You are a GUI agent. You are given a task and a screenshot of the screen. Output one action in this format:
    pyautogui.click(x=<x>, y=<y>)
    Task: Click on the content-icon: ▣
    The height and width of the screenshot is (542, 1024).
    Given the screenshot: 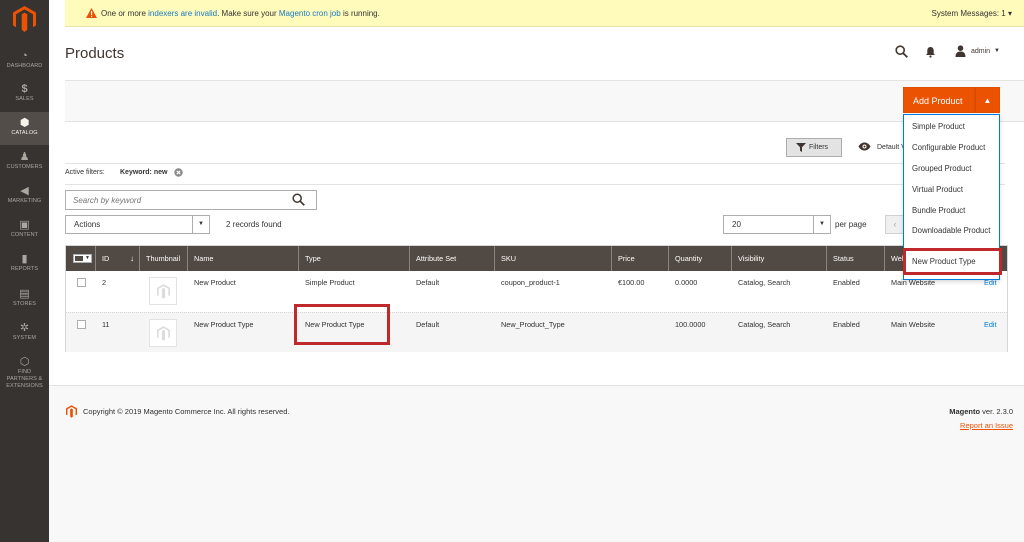 What is the action you would take?
    pyautogui.click(x=24, y=225)
    